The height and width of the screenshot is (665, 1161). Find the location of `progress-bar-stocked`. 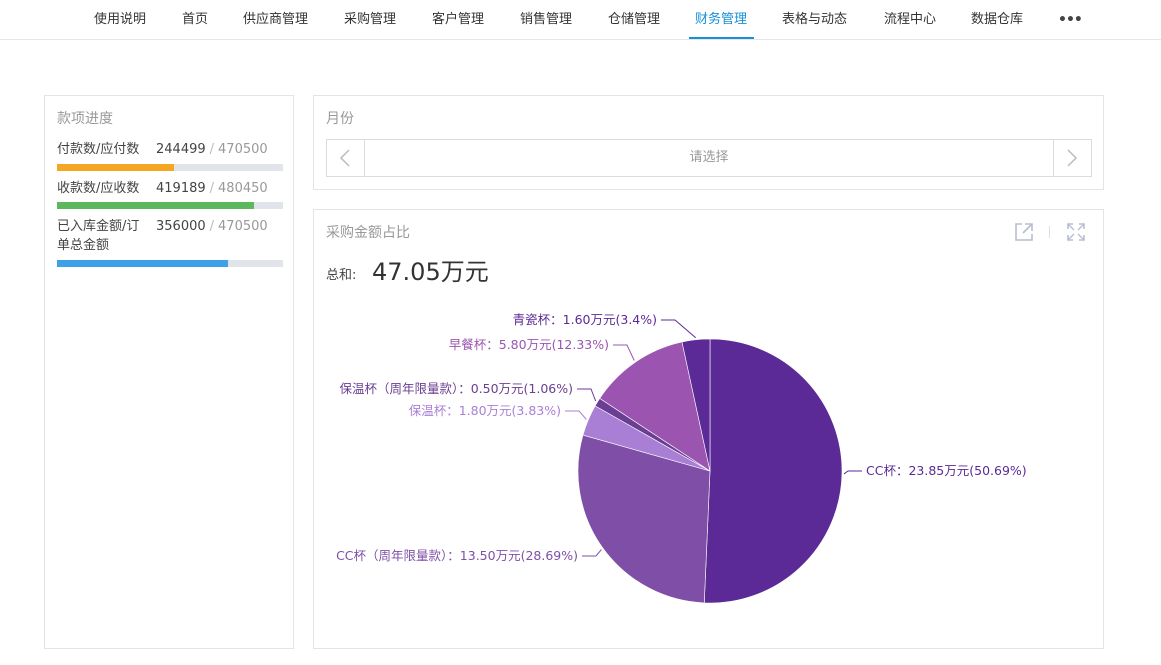

progress-bar-stocked is located at coordinates (170, 263).